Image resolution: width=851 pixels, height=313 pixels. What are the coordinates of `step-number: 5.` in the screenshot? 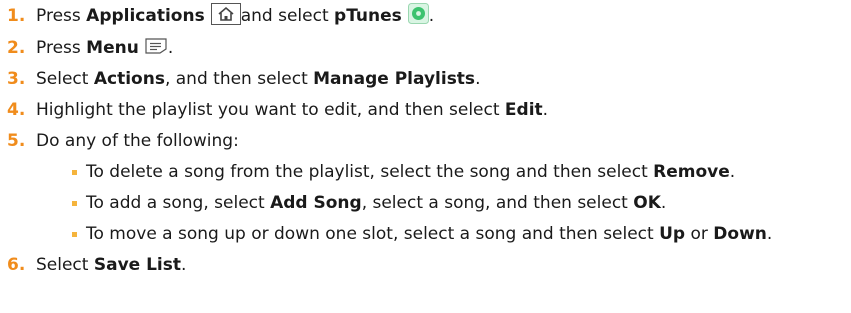 It's located at (16, 141).